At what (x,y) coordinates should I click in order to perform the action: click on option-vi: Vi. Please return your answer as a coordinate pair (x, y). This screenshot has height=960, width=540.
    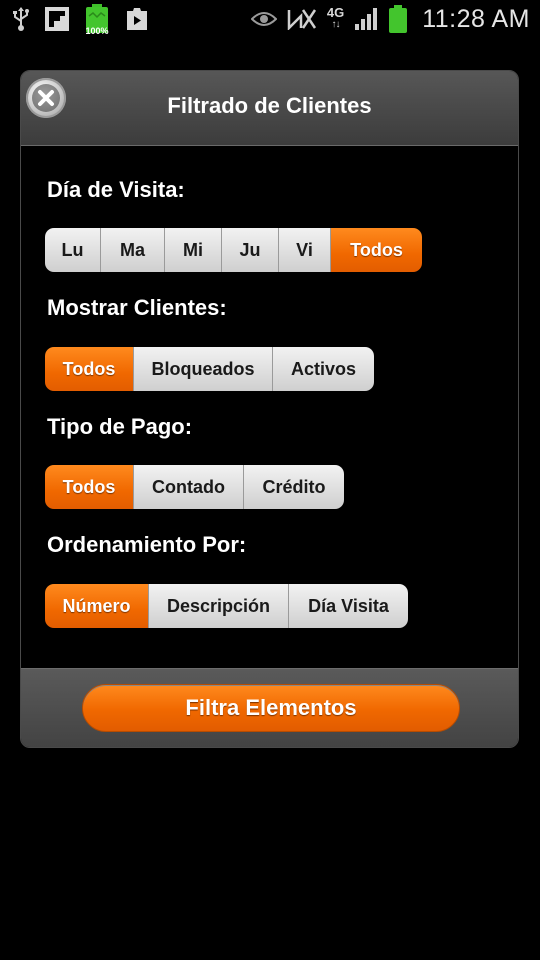
    Looking at the image, I should click on (305, 250).